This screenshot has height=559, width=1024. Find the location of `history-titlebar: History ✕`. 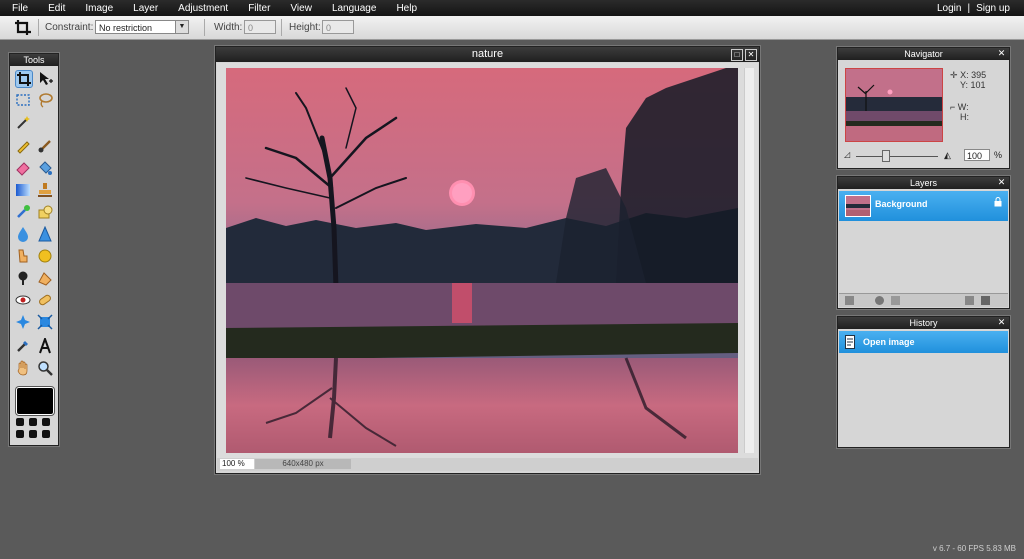

history-titlebar: History ✕ is located at coordinates (923, 323).